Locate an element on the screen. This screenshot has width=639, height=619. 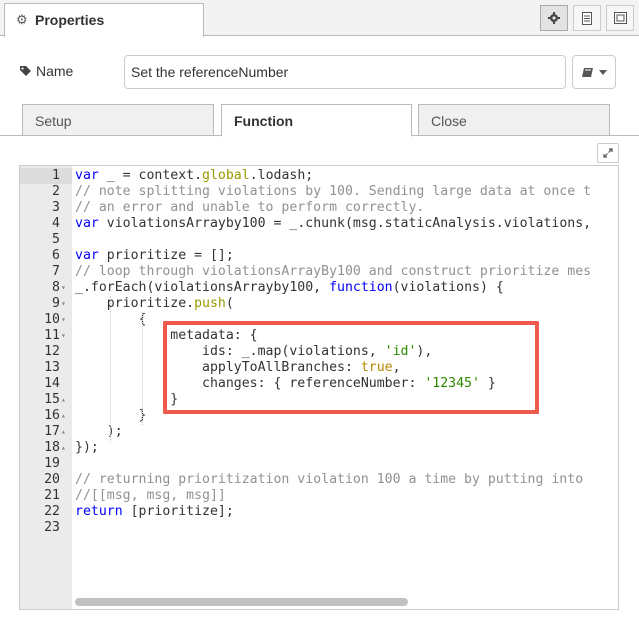
code-text: return [prioritize]; is located at coordinates (154, 511).